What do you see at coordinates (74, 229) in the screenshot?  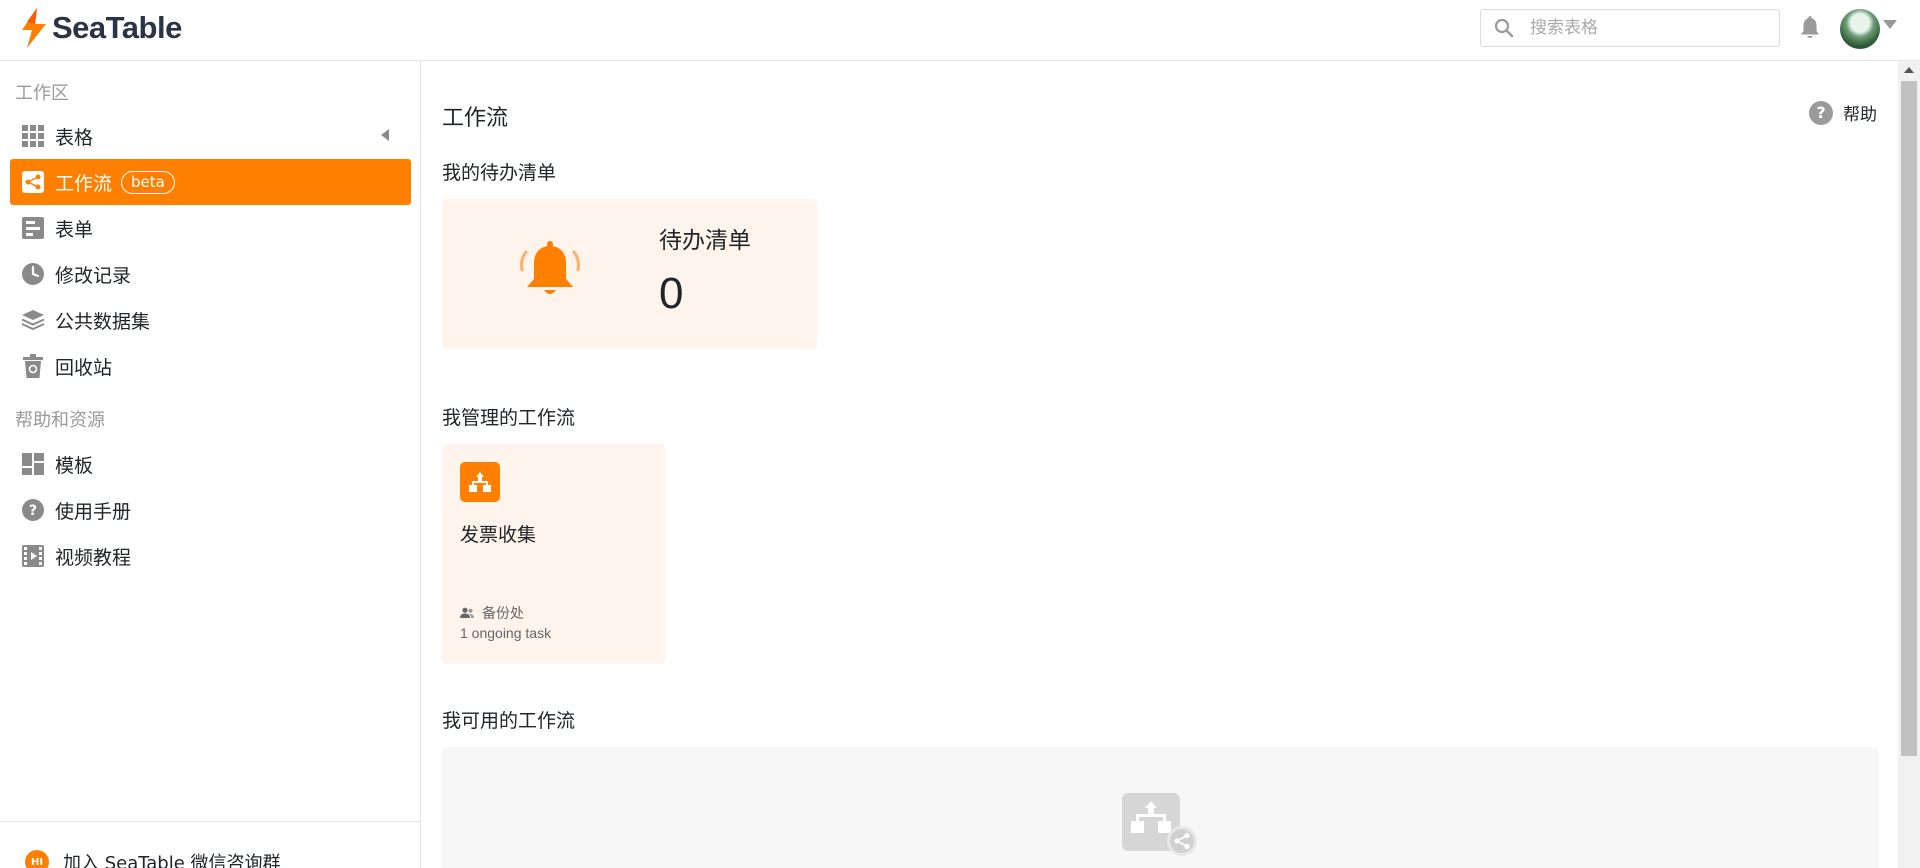 I see `sidebar-item-label: 表单` at bounding box center [74, 229].